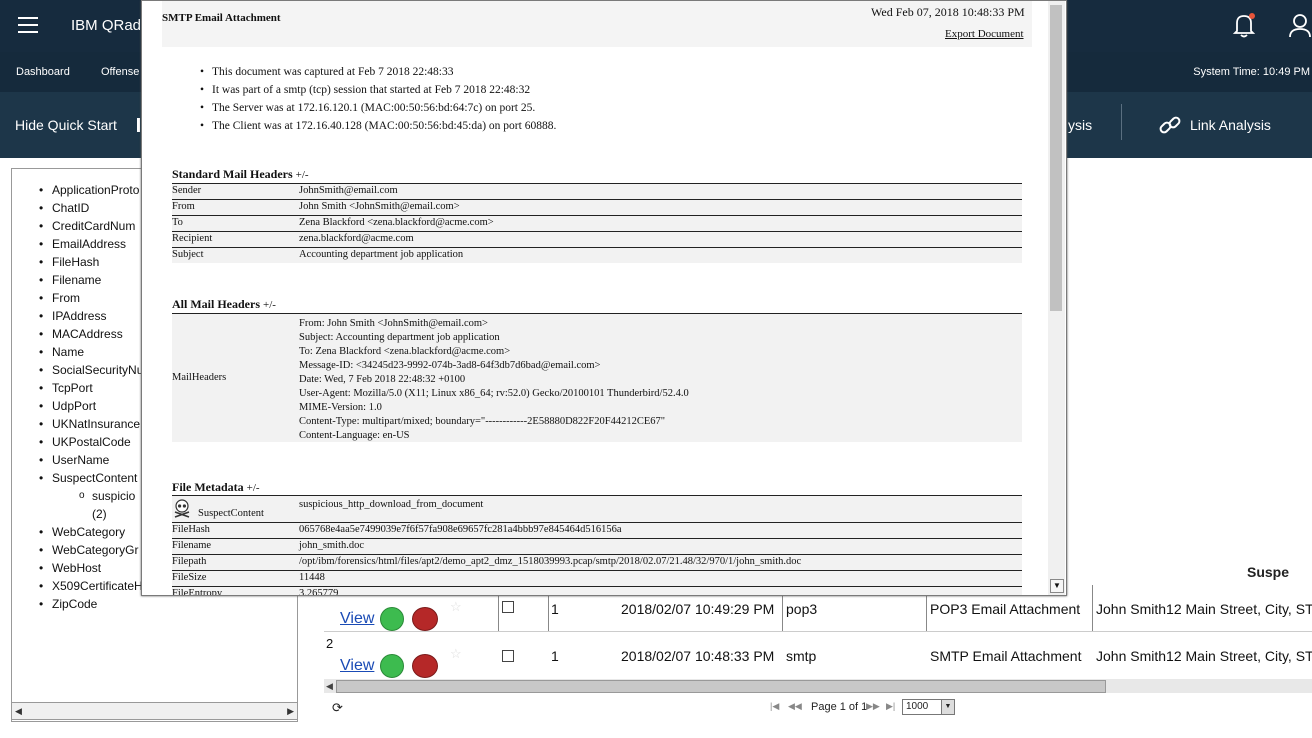  I want to click on grid-pager: ⟳ |◀ ◀◀ Page 1 of 1 ▶▶ ▶| 1000 ▼, so click(818, 707).